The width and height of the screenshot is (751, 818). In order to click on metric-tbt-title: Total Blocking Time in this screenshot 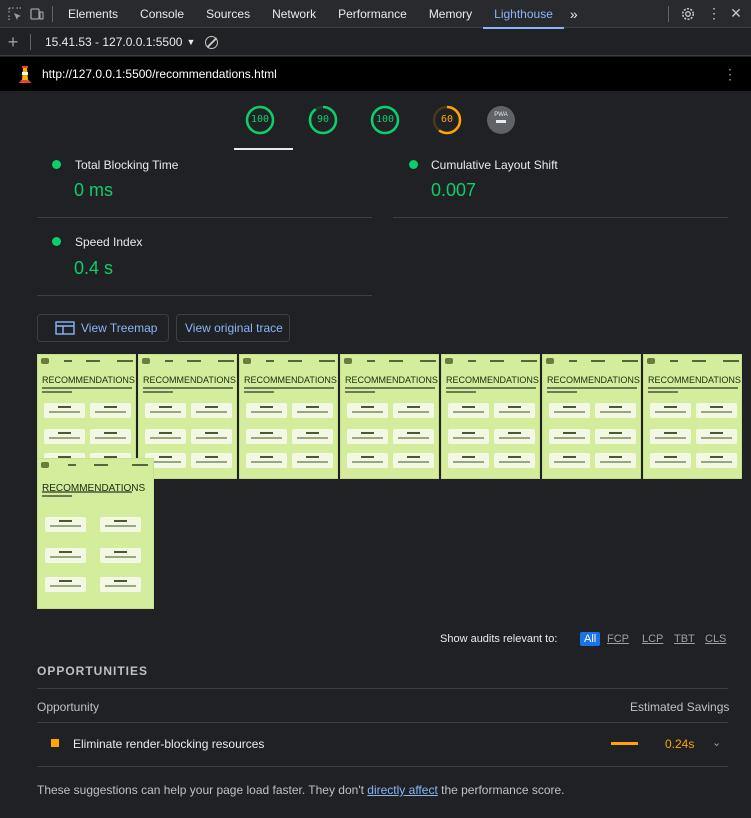, I will do `click(127, 165)`.